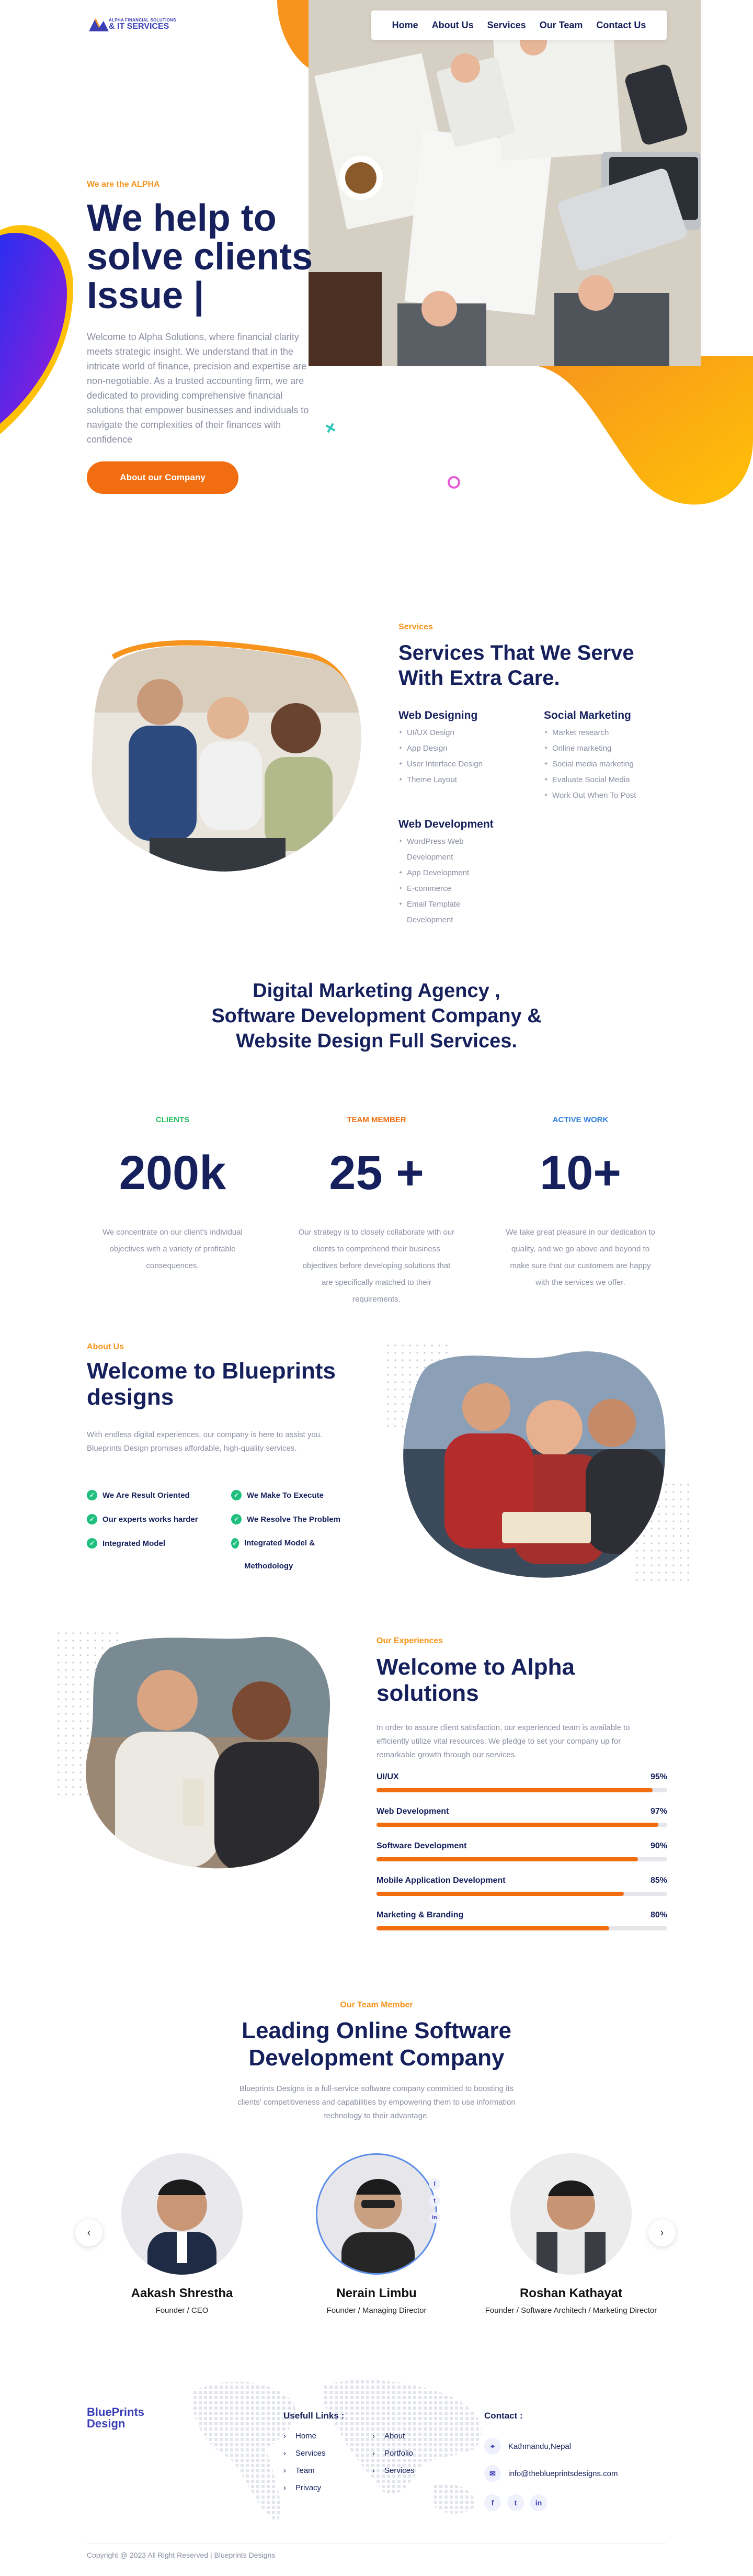 The width and height of the screenshot is (753, 2576). What do you see at coordinates (388, 1777) in the screenshot?
I see `skill-label: UI/UX` at bounding box center [388, 1777].